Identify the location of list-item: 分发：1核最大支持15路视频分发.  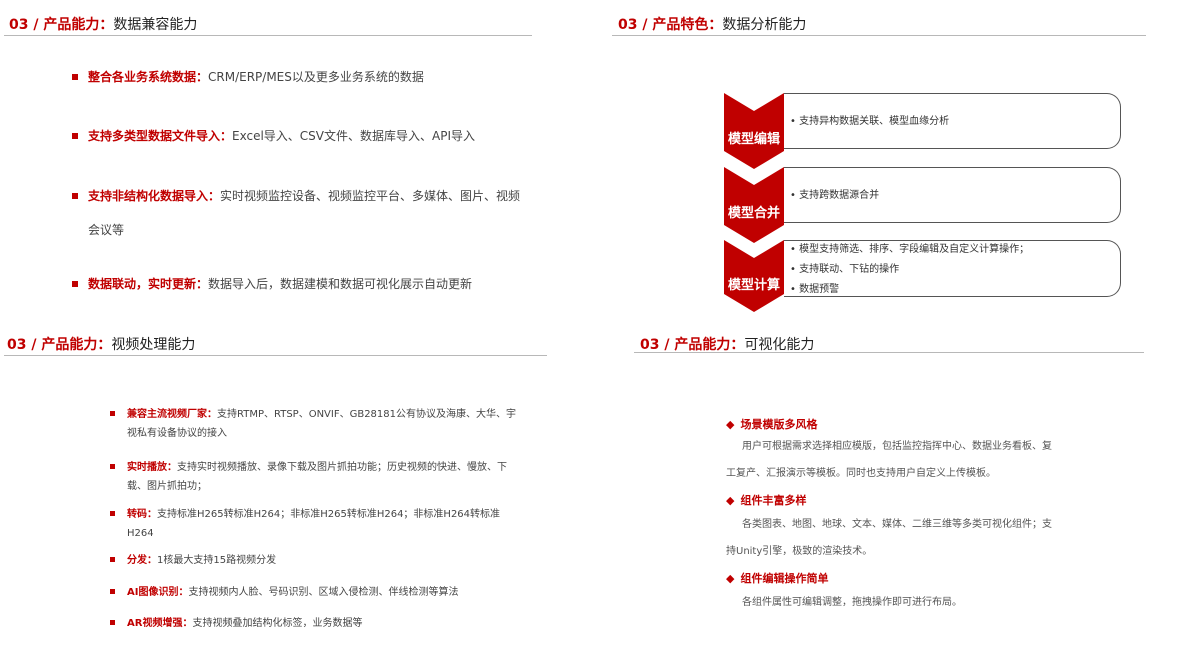
(315, 560).